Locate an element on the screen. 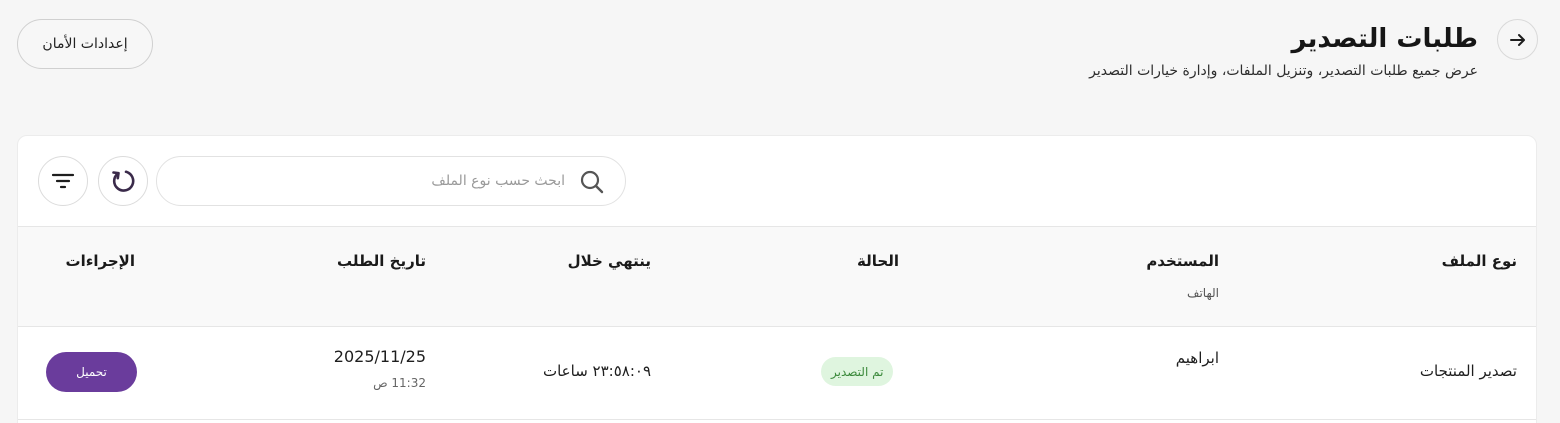 This screenshot has width=1560, height=423. refresh-button is located at coordinates (123, 181).